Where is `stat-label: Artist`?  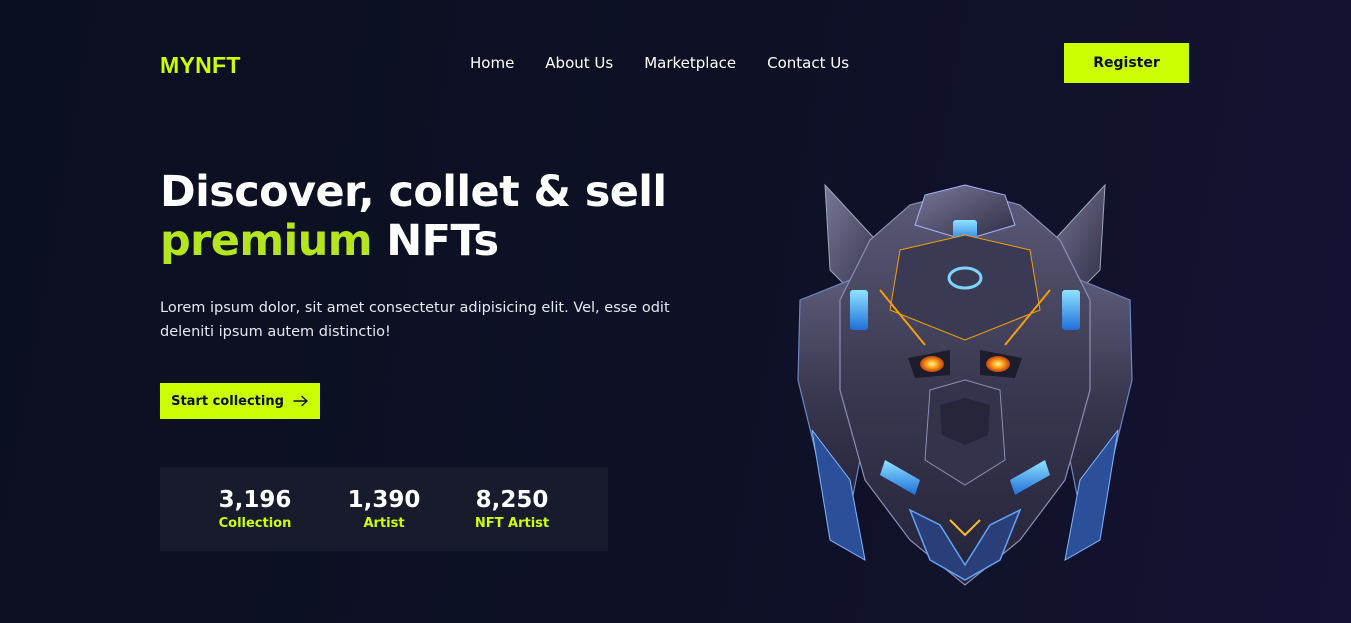 stat-label: Artist is located at coordinates (384, 523).